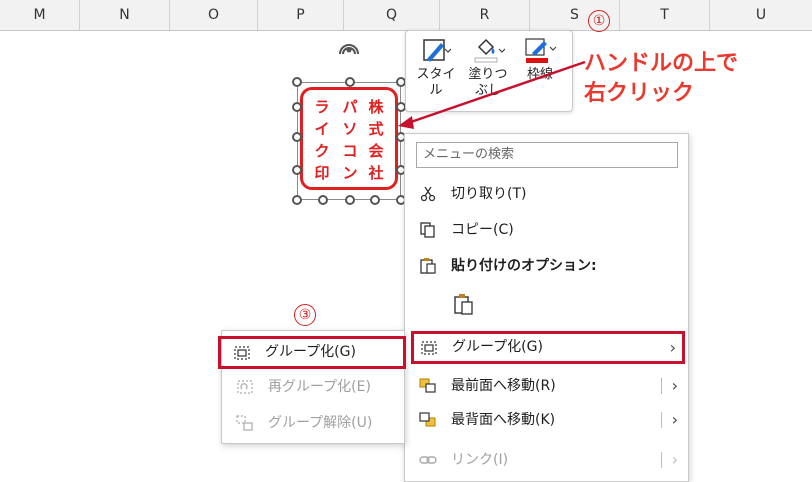 This screenshot has height=482, width=812. I want to click on menu-item-copy: コピー(C), so click(546, 230).